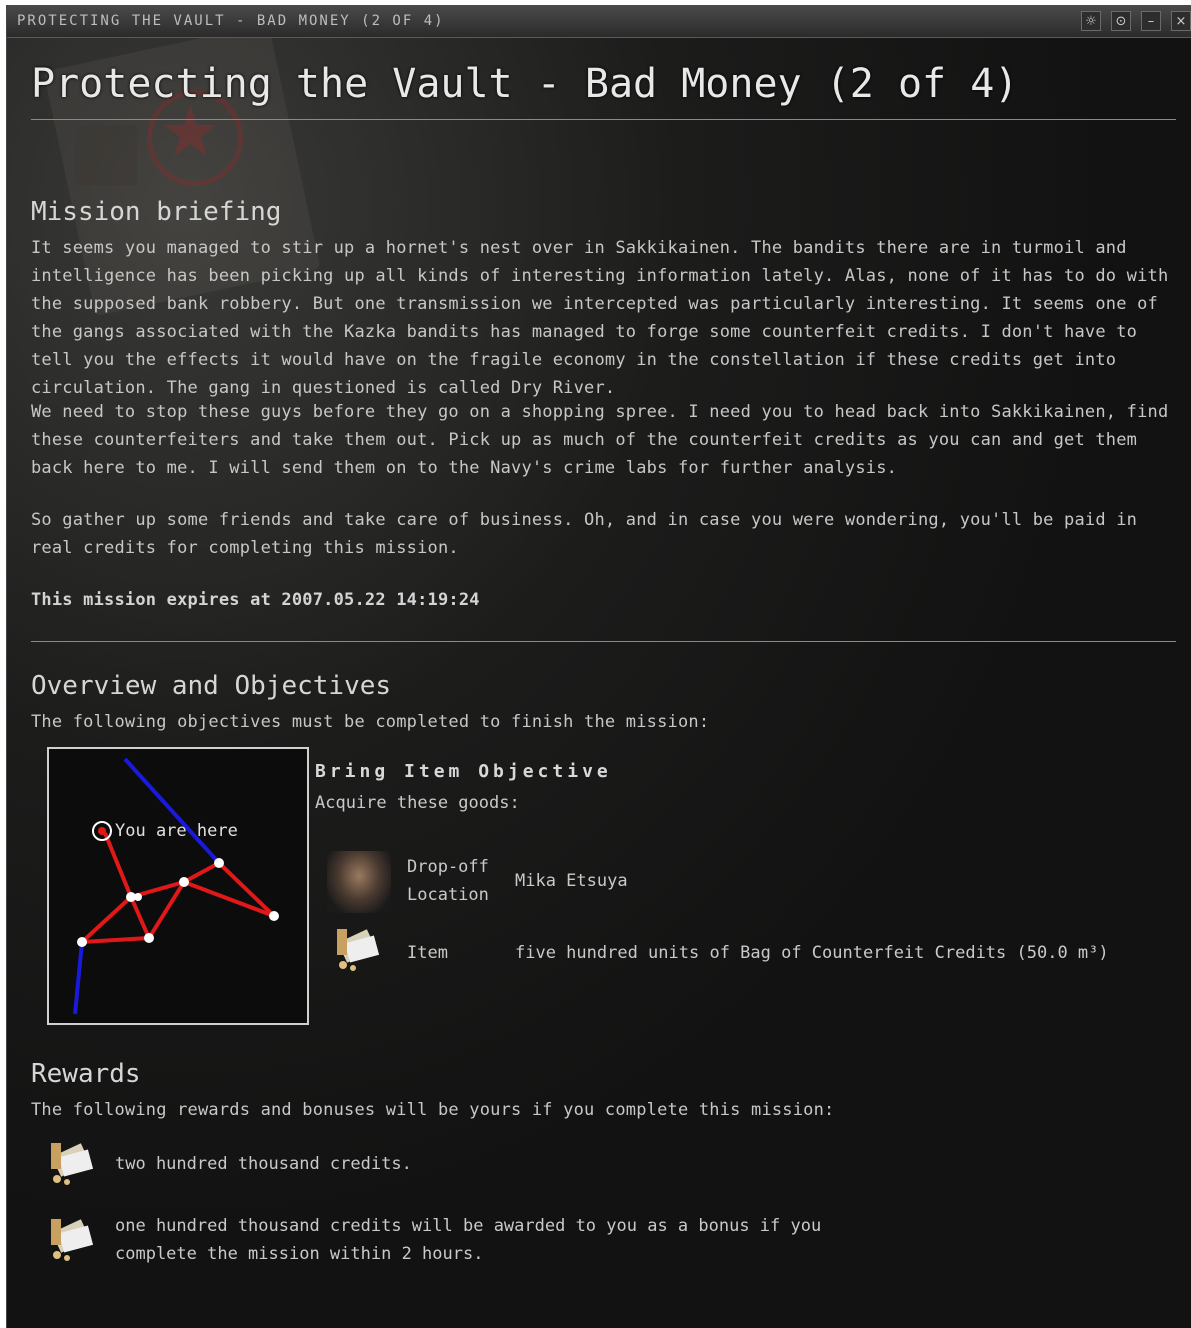  I want to click on route-map: You are here, so click(178, 886).